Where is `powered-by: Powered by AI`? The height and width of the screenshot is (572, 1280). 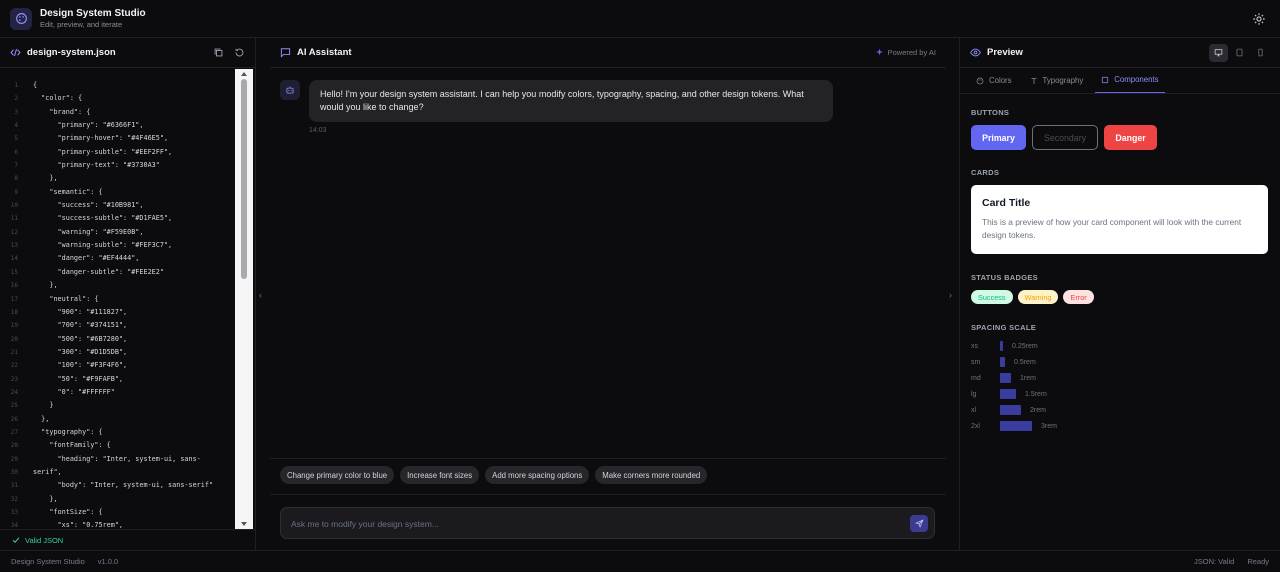
powered-by: Powered by AI is located at coordinates (905, 52).